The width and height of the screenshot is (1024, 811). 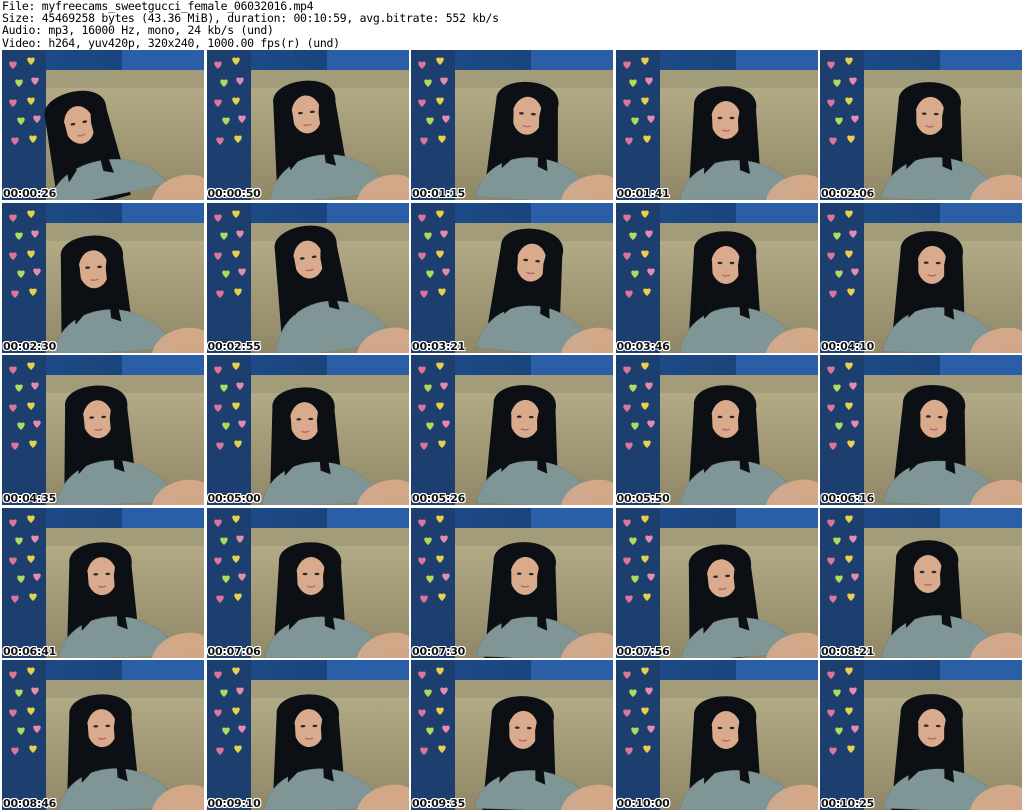 I want to click on video-frame-thumbnail: 00:10:25, so click(x=921, y=735).